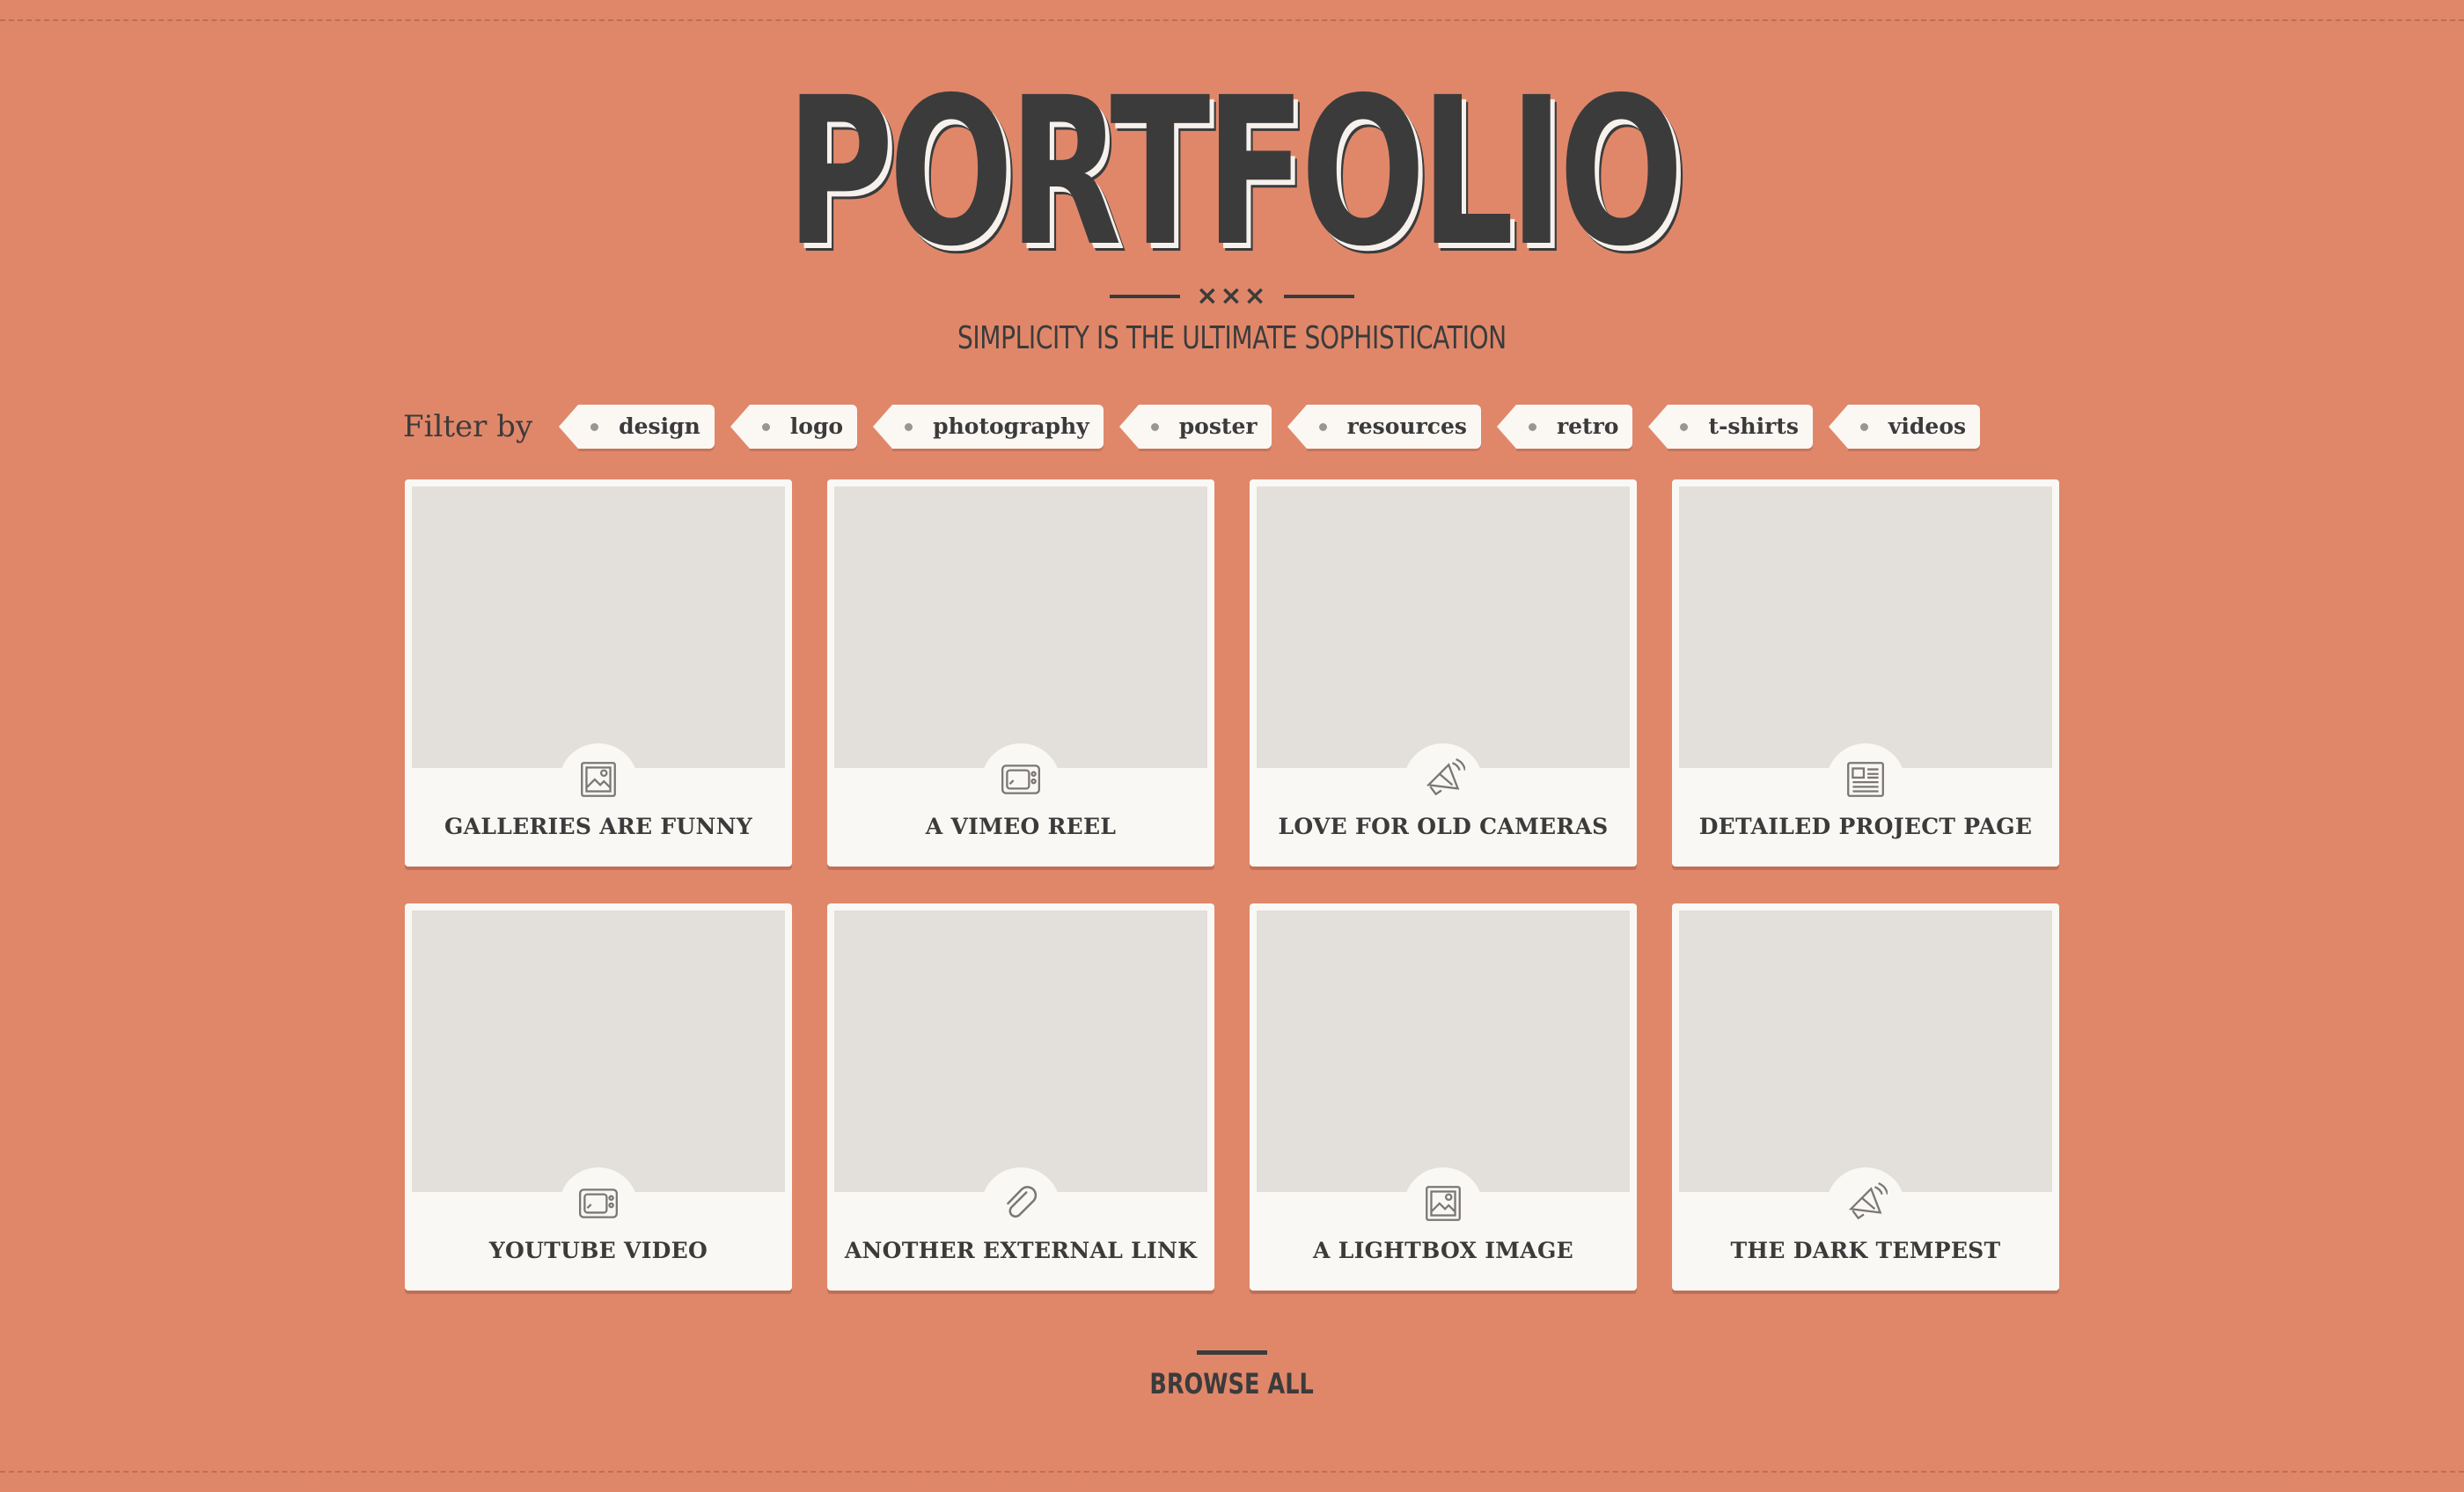 This screenshot has width=2464, height=1492. What do you see at coordinates (1023, 1202) in the screenshot?
I see `paperclip-icon` at bounding box center [1023, 1202].